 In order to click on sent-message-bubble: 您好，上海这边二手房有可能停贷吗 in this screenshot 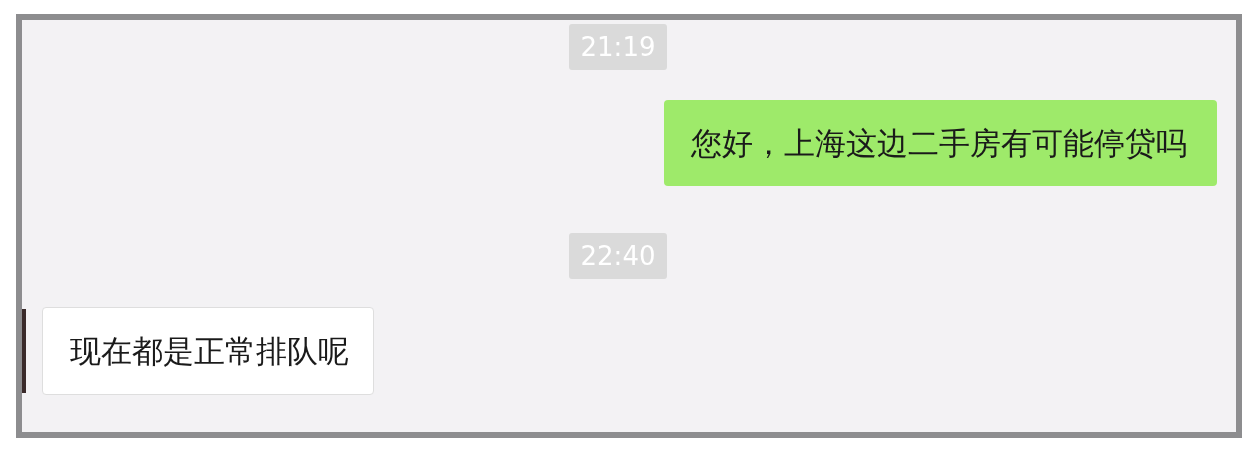, I will do `click(940, 143)`.